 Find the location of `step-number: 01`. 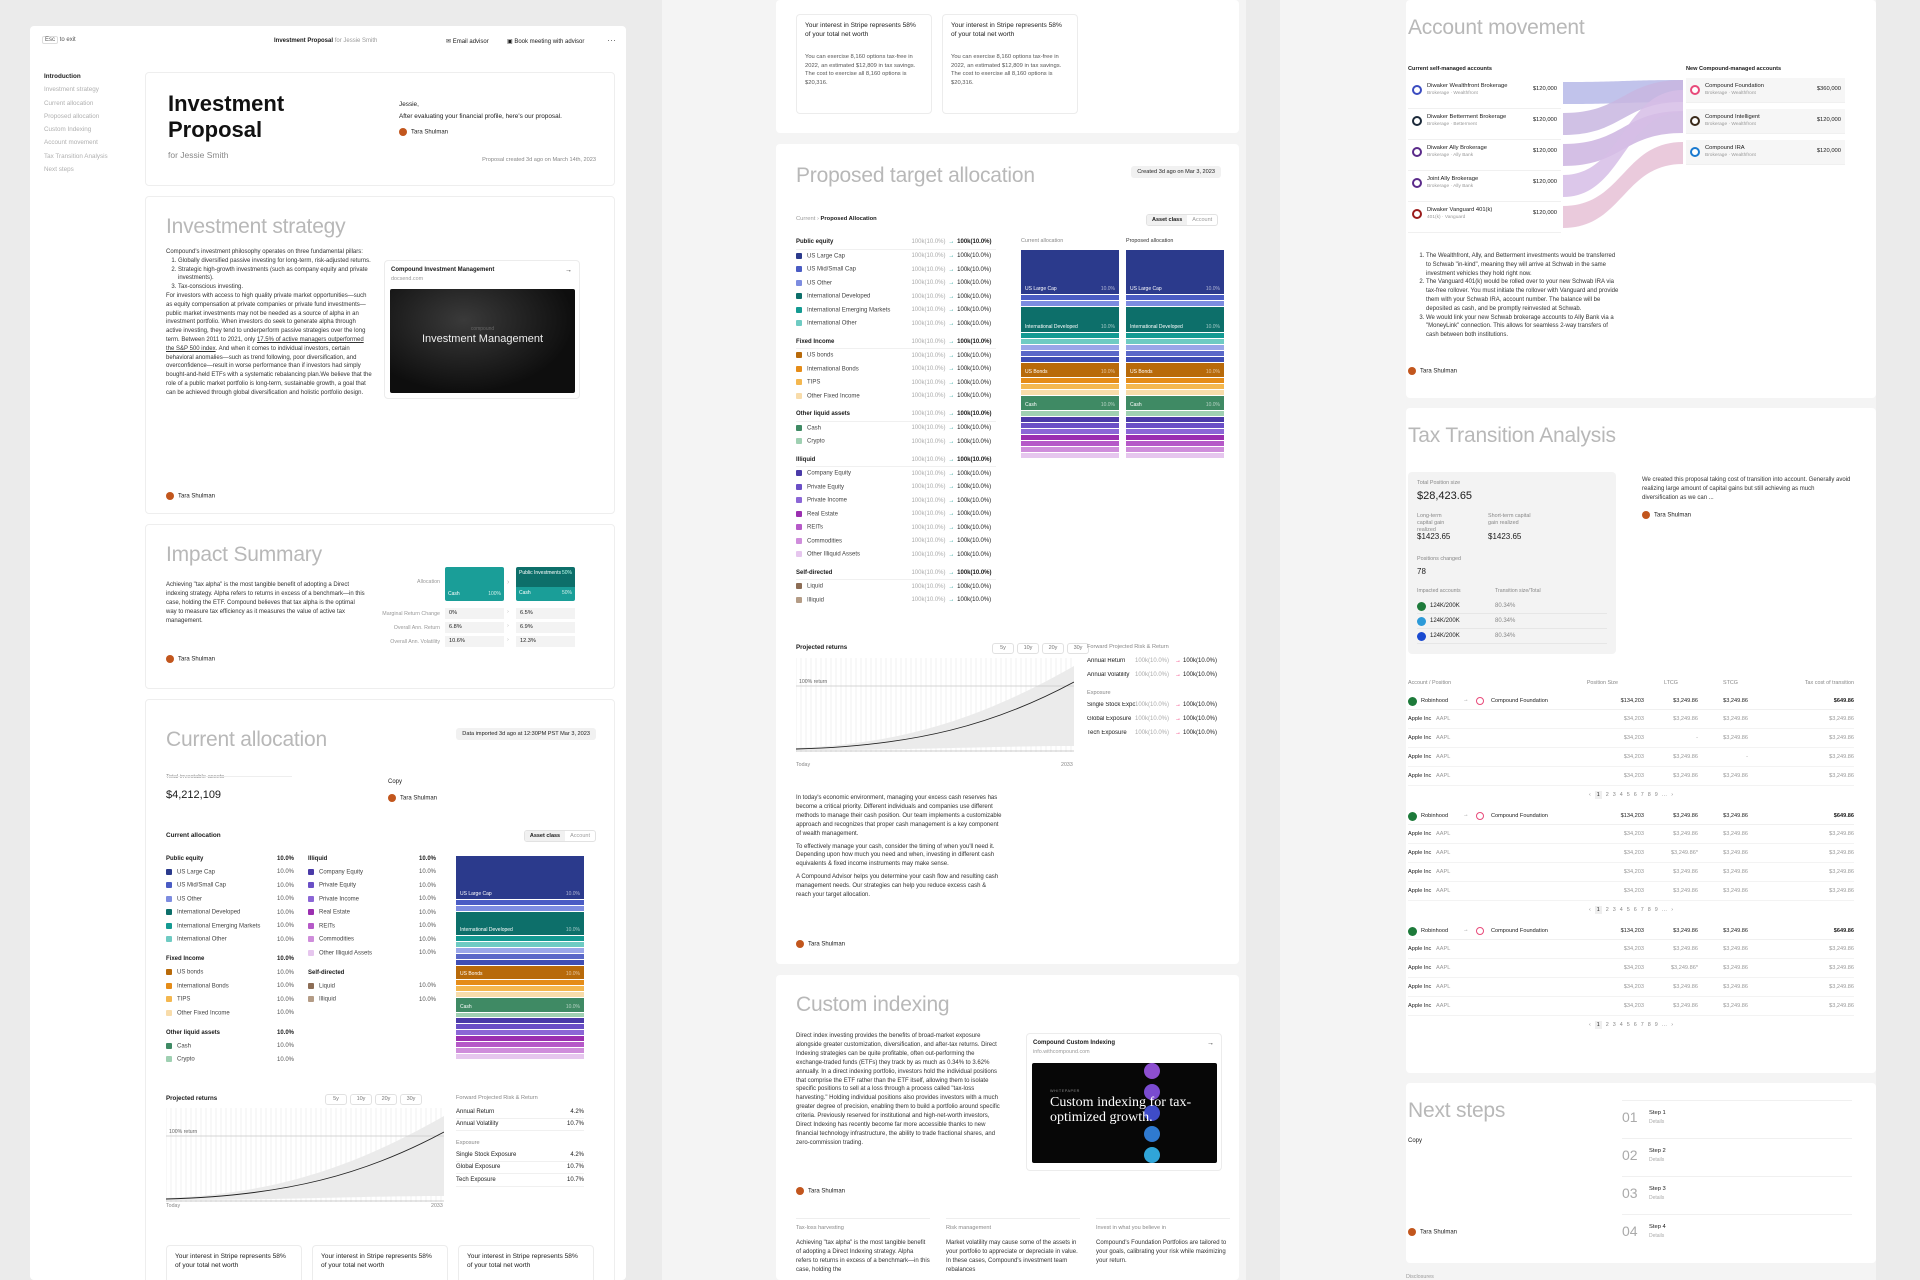

step-number: 01 is located at coordinates (1630, 1117).